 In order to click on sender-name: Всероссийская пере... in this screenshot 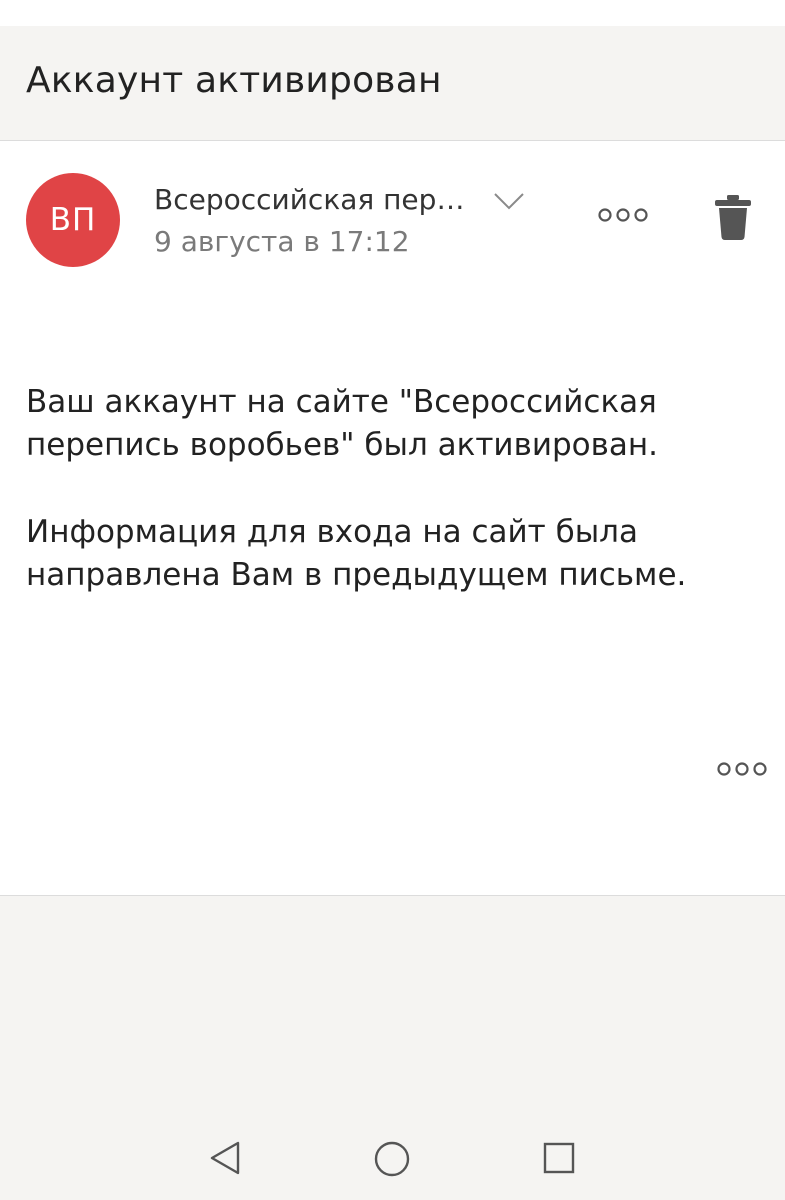, I will do `click(314, 199)`.